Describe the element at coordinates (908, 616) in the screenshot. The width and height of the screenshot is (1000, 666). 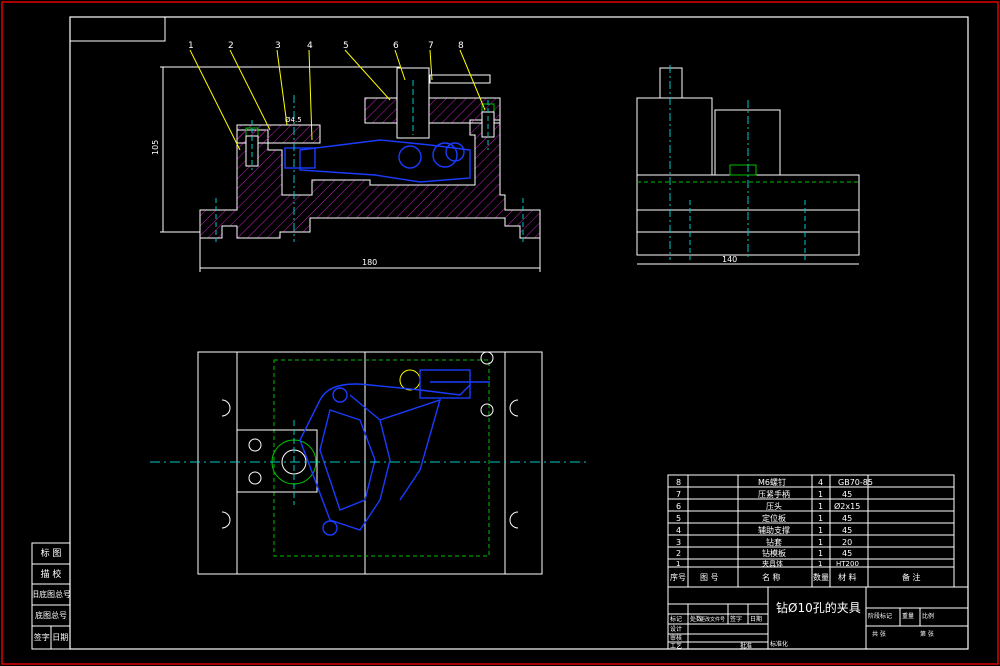
I see `tb-weight: 重量` at that location.